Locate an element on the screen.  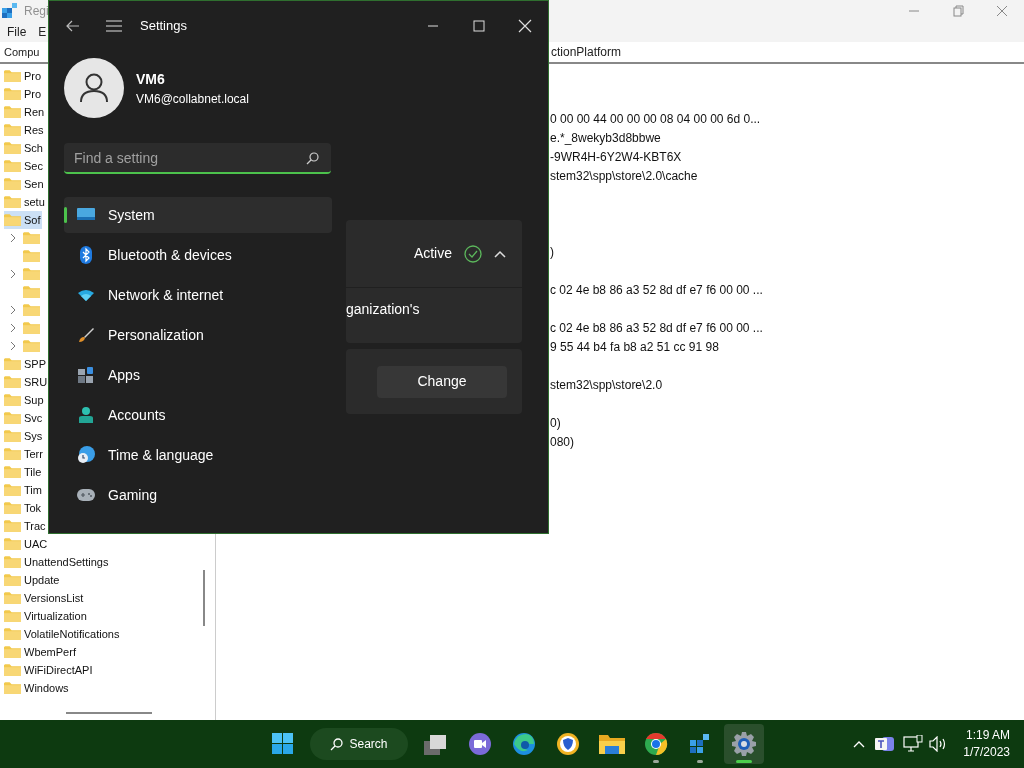
chrome-icon is located at coordinates (656, 744).